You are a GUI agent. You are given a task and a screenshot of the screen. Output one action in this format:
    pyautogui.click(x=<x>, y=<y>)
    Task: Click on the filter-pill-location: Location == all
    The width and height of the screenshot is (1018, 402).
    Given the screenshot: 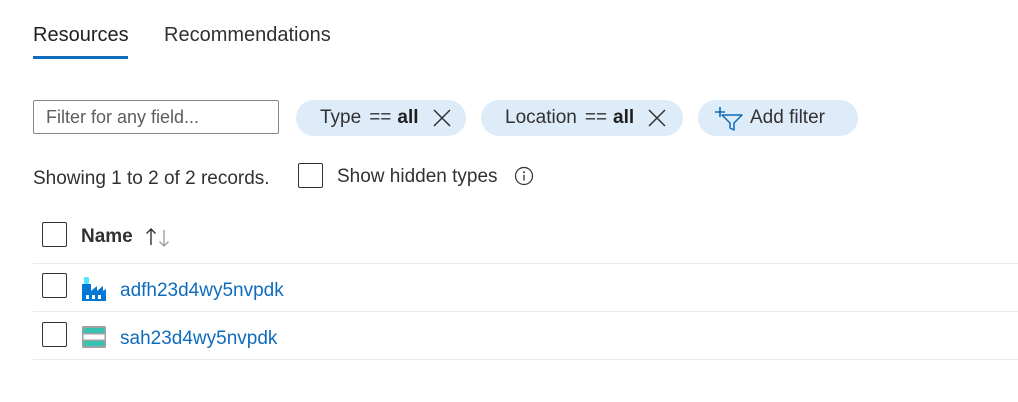 What is the action you would take?
    pyautogui.click(x=582, y=118)
    